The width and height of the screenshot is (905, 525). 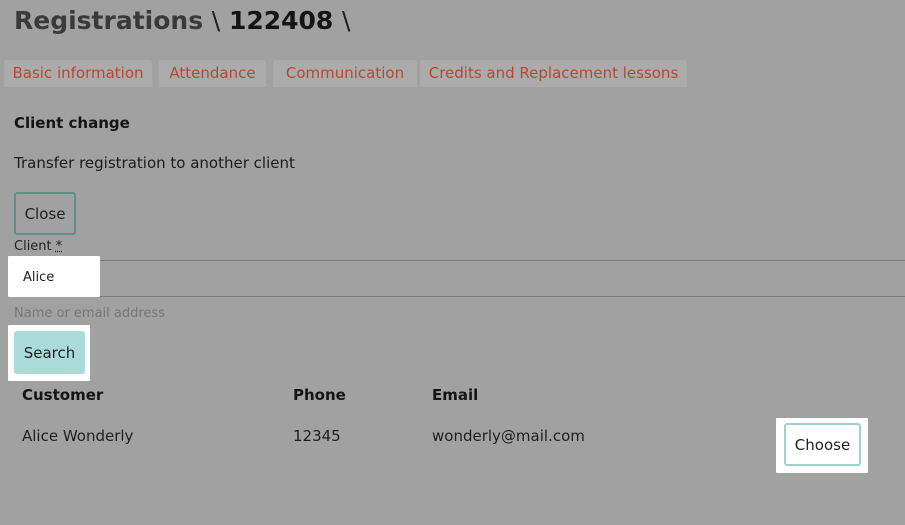 What do you see at coordinates (72, 123) in the screenshot?
I see `client-change-title: Client change` at bounding box center [72, 123].